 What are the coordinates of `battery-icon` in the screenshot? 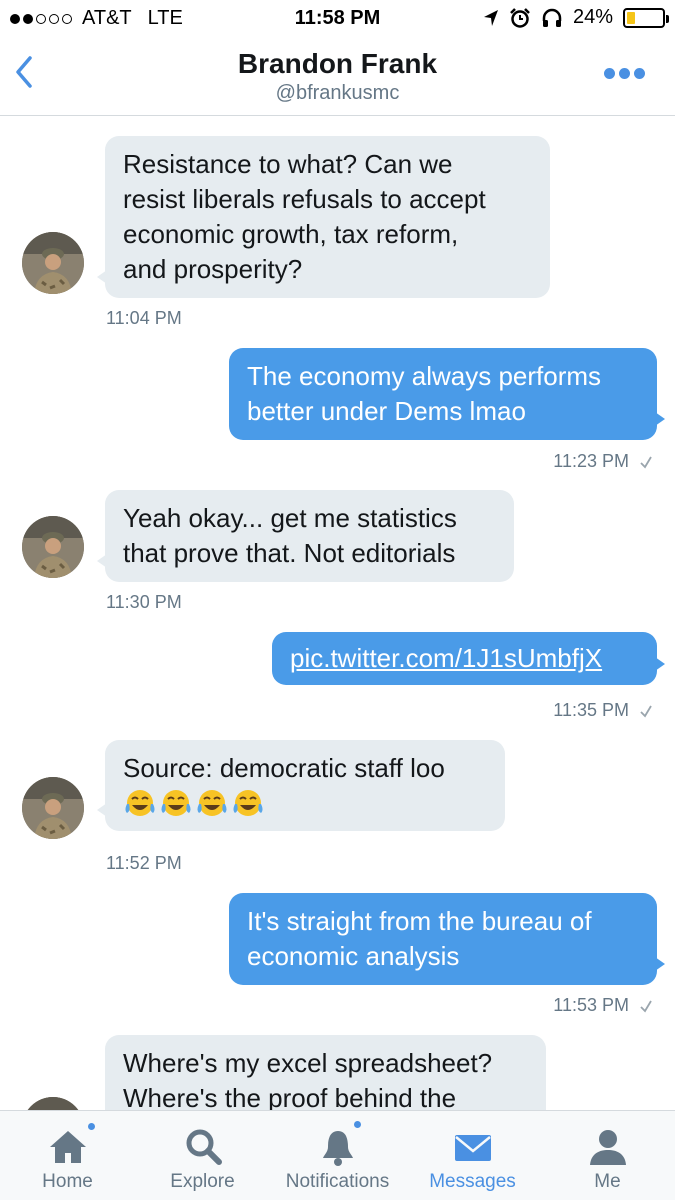 It's located at (646, 17).